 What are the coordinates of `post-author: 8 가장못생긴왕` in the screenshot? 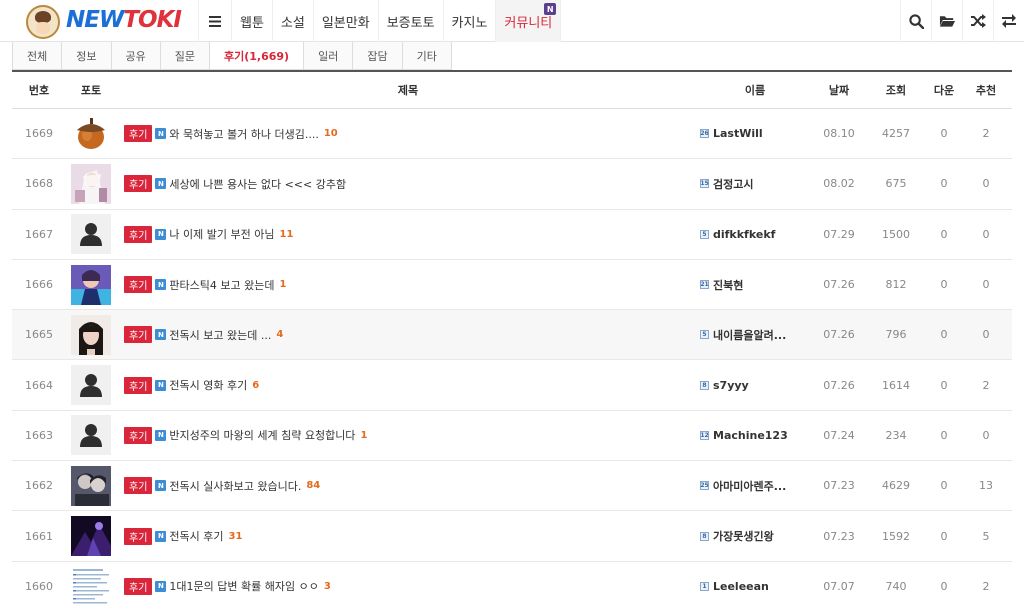 It's located at (755, 536).